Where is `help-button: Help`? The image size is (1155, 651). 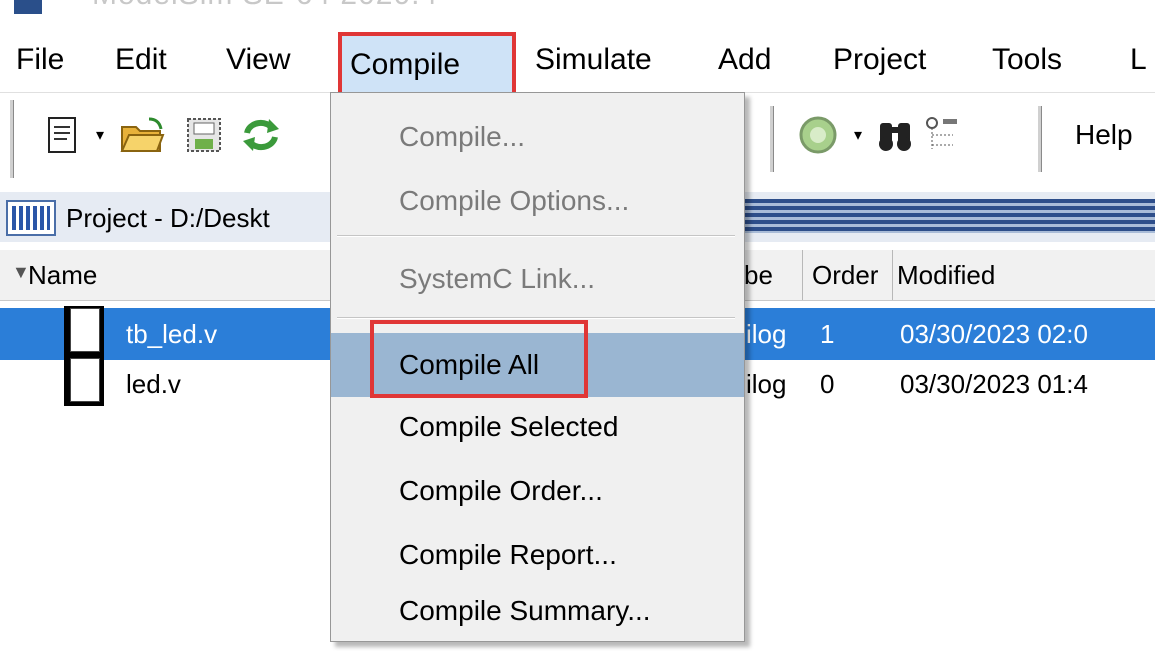
help-button: Help is located at coordinates (1104, 135).